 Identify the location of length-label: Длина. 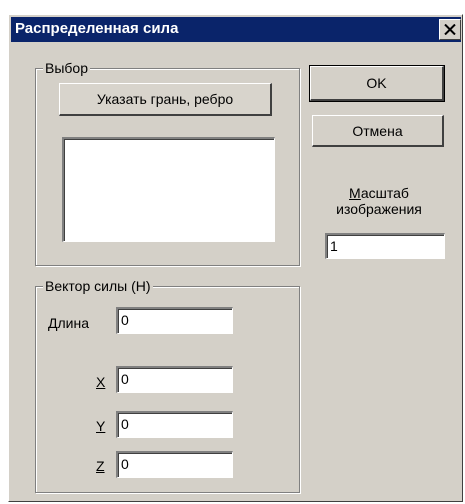
(68, 323).